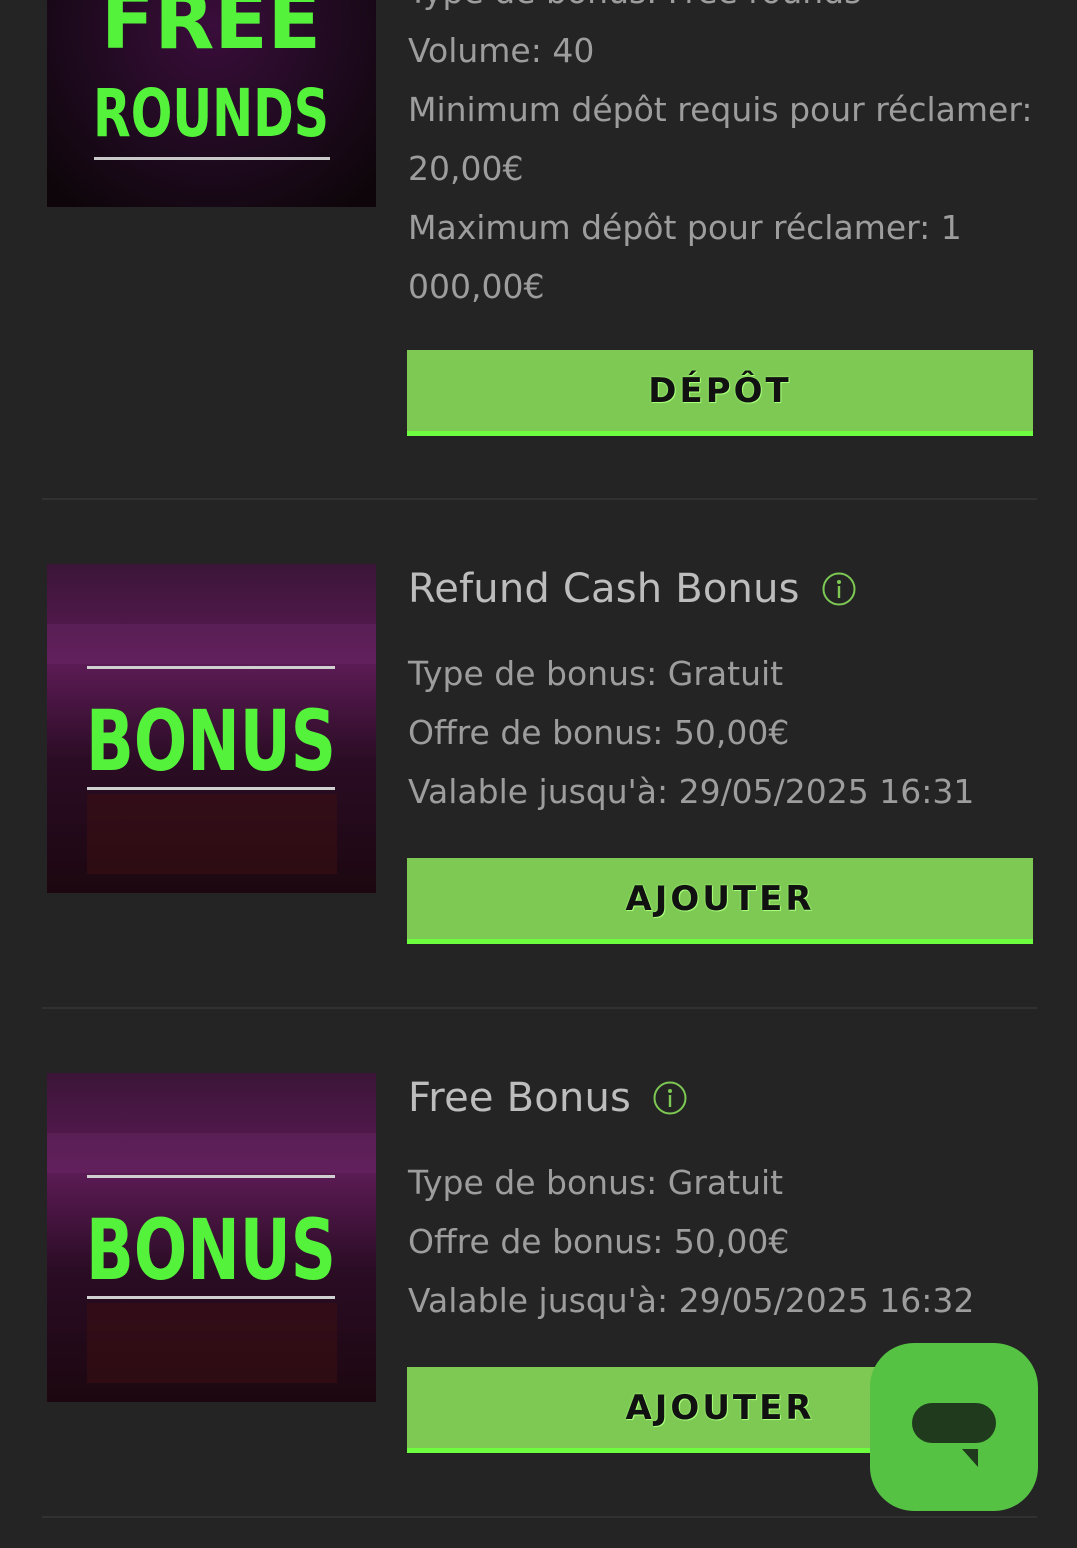  What do you see at coordinates (954, 1423) in the screenshot?
I see `chat-bubble-icon` at bounding box center [954, 1423].